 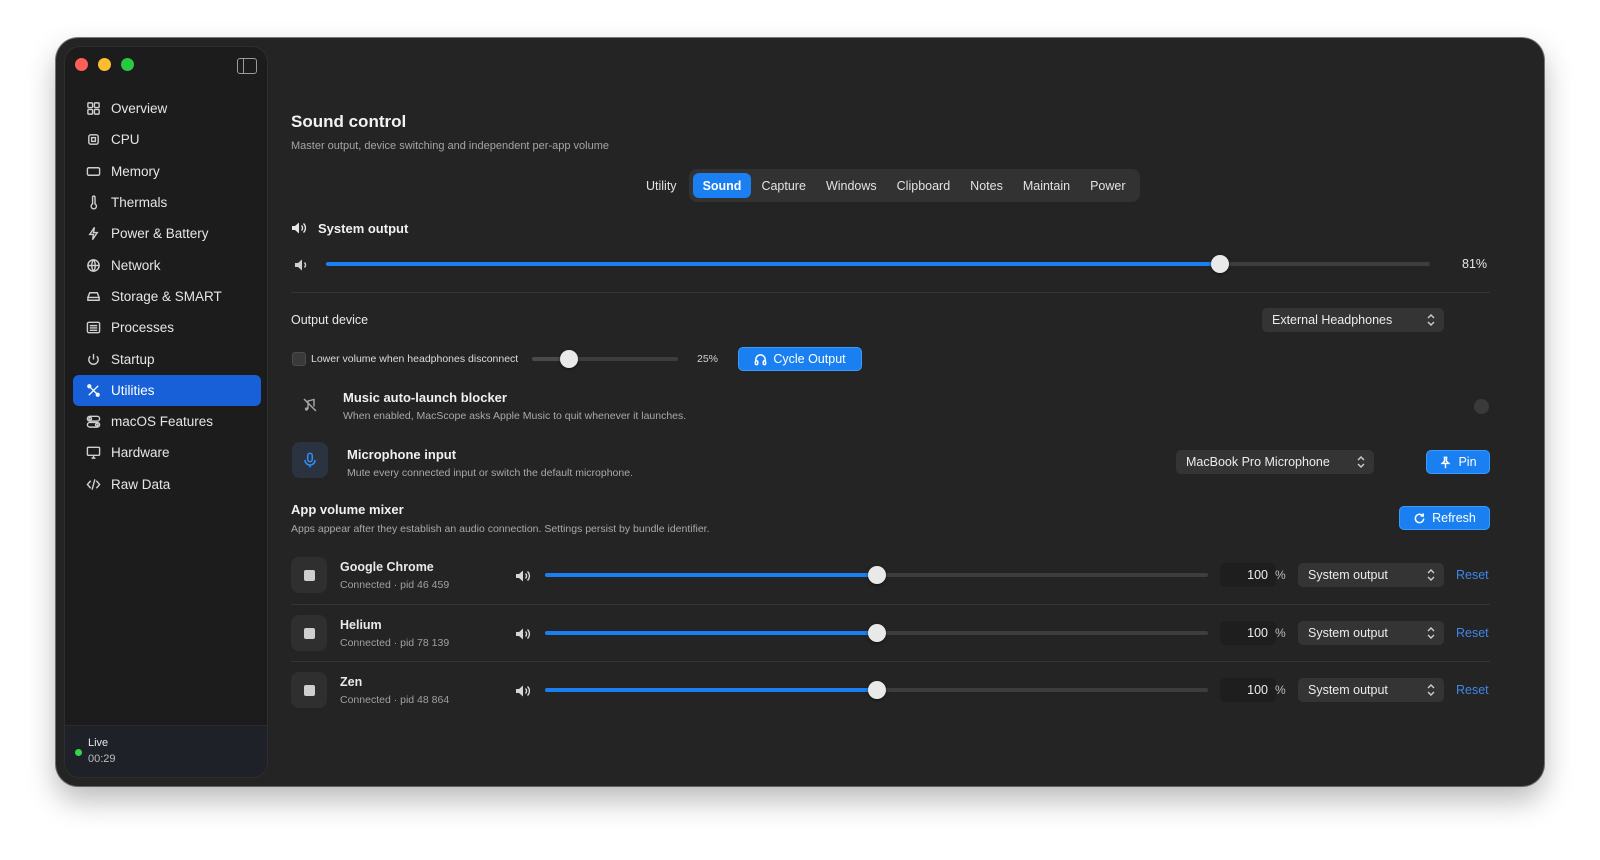 I want to click on cycle-output-label: Cycle Output, so click(x=809, y=359).